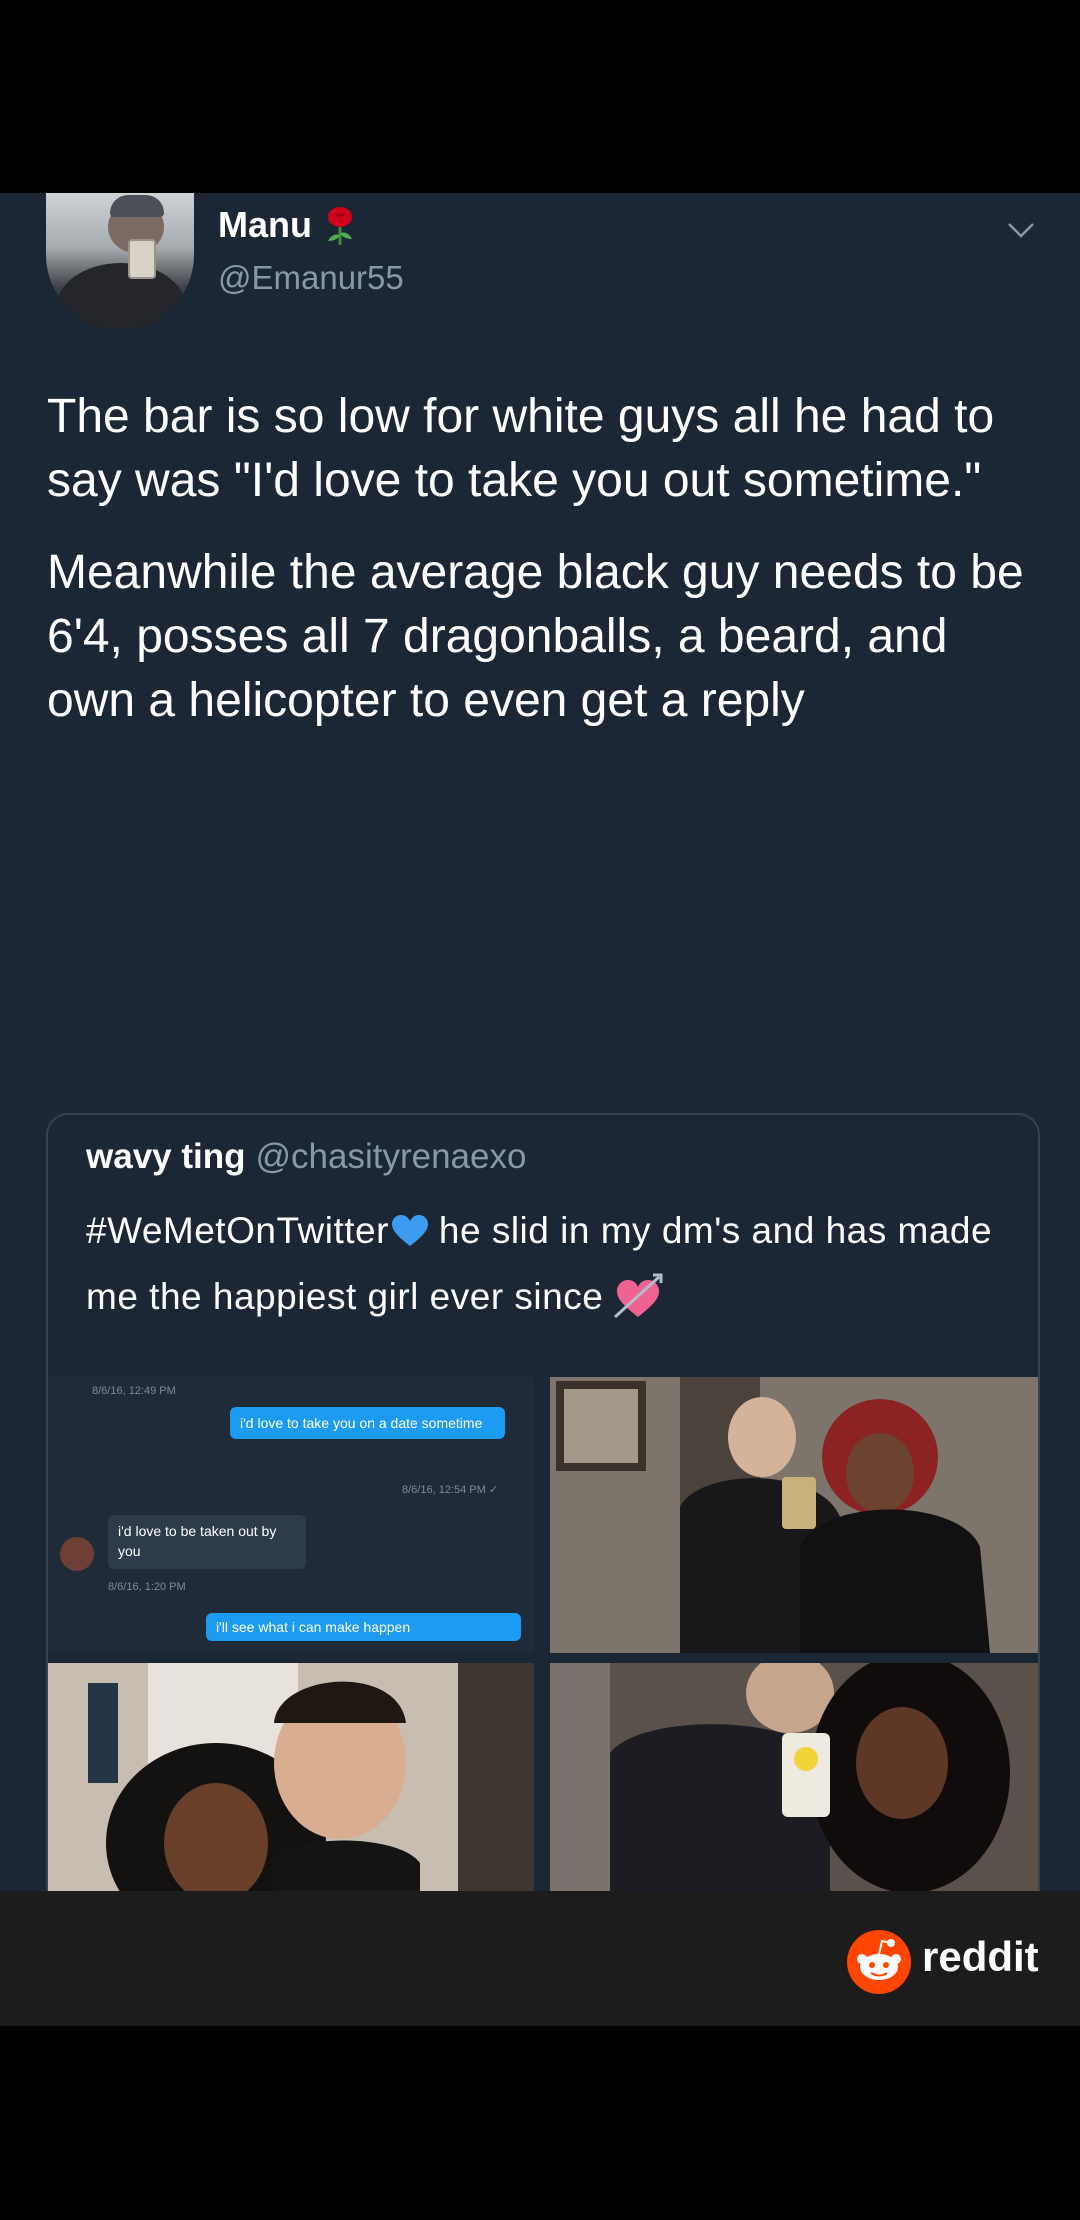  I want to click on dm-timestamp: 8/6/16, 12:49 PM, so click(134, 1391).